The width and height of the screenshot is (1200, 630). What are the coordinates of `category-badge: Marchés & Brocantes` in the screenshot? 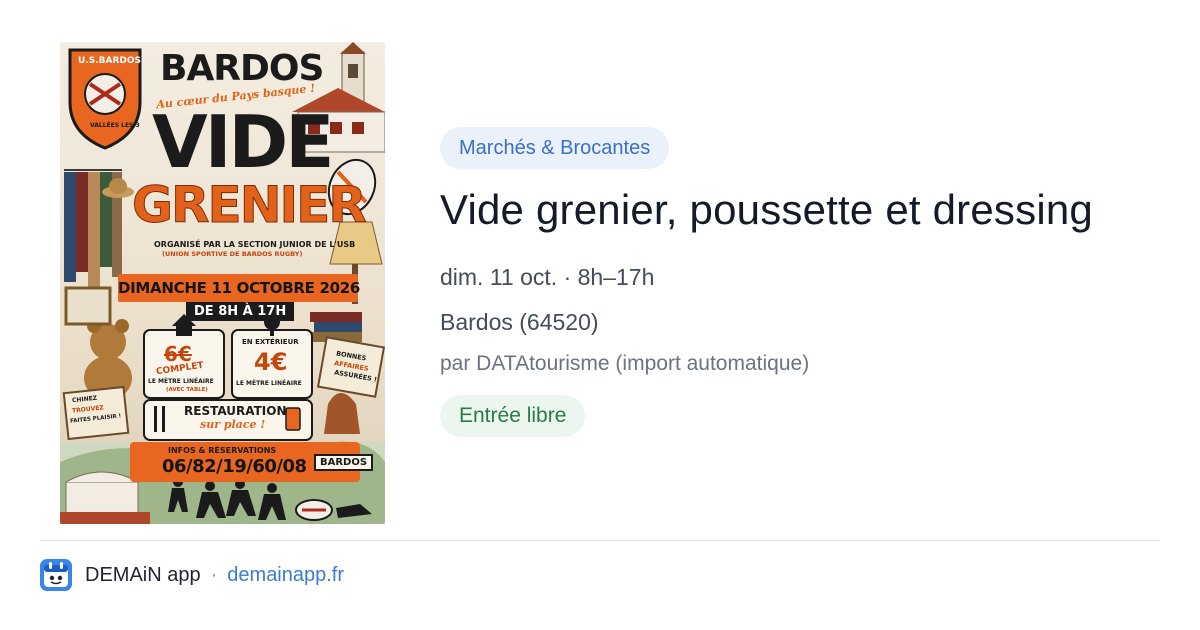 It's located at (555, 148).